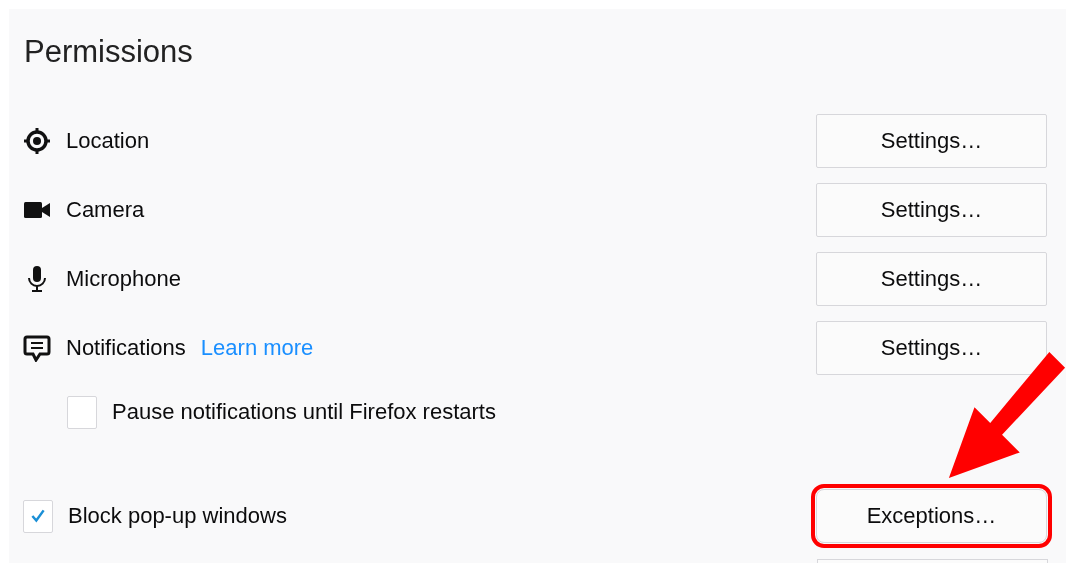 The height and width of the screenshot is (563, 1066). What do you see at coordinates (37, 141) in the screenshot?
I see `crosshair-icon` at bounding box center [37, 141].